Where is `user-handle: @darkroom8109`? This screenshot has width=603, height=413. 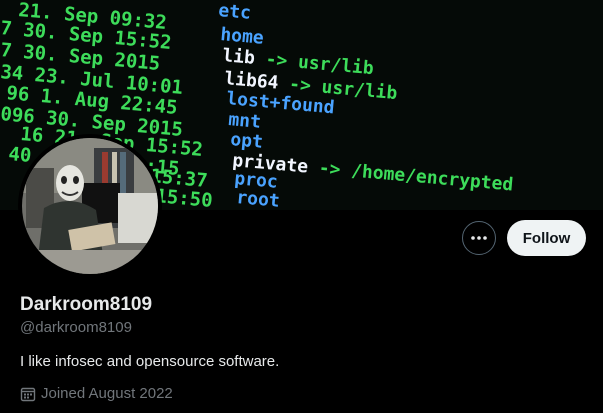 user-handle: @darkroom8109 is located at coordinates (76, 327).